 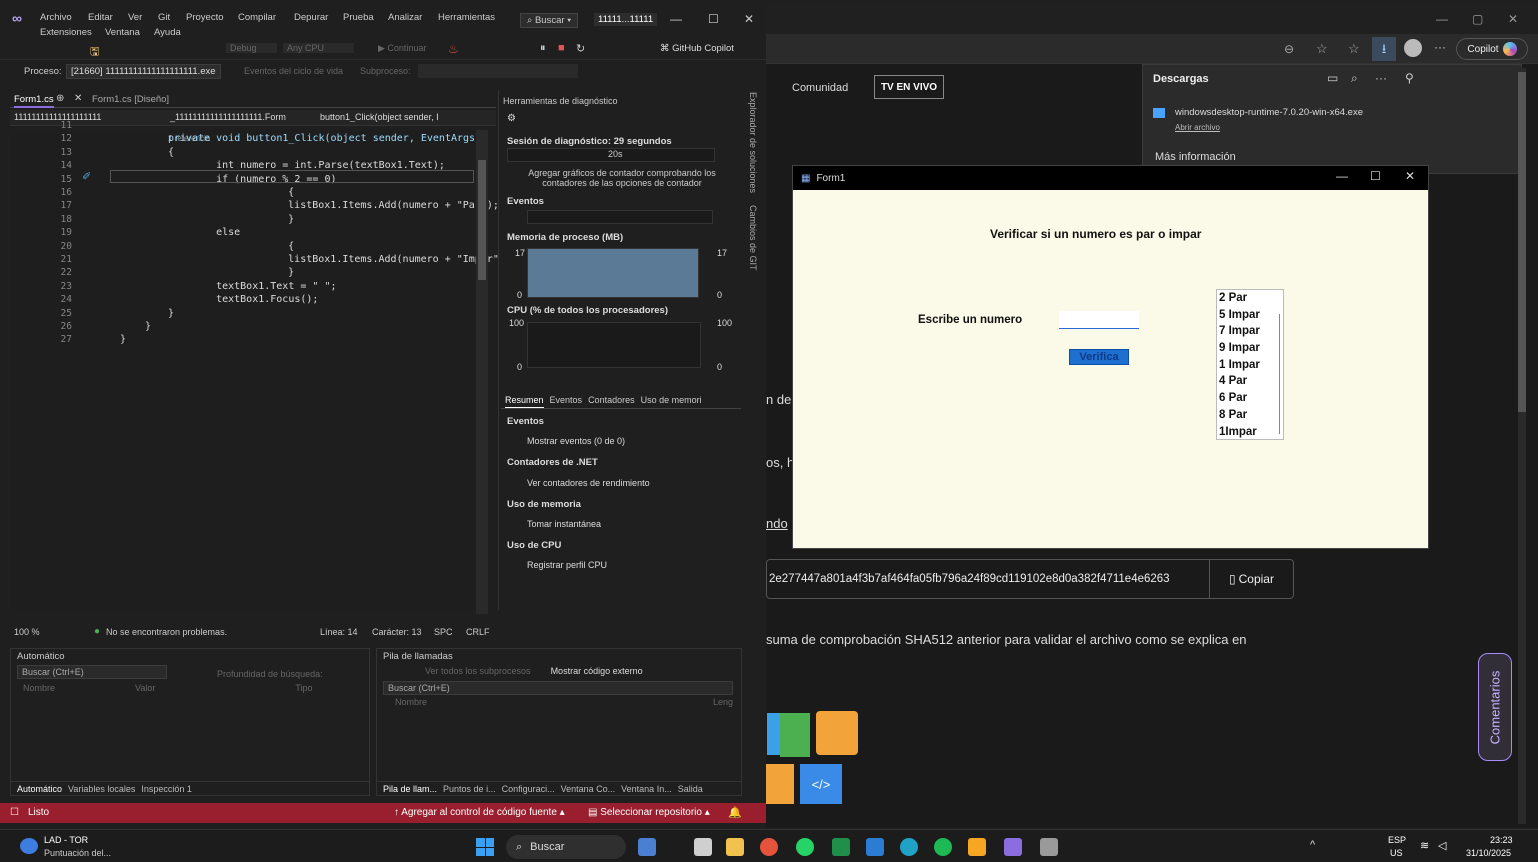 I want to click on profile-avatar, so click(x=1413, y=48).